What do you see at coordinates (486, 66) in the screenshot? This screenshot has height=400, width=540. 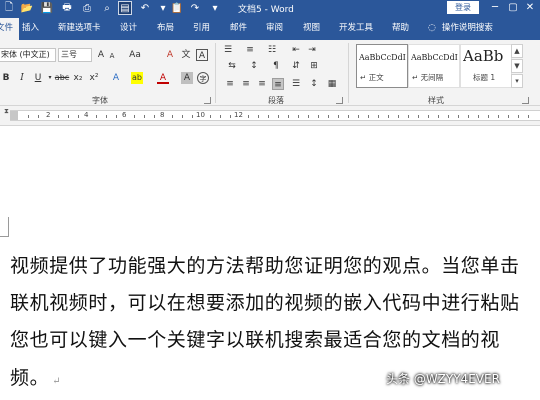 I see `style-heading-1: AaBb 标题 1` at bounding box center [486, 66].